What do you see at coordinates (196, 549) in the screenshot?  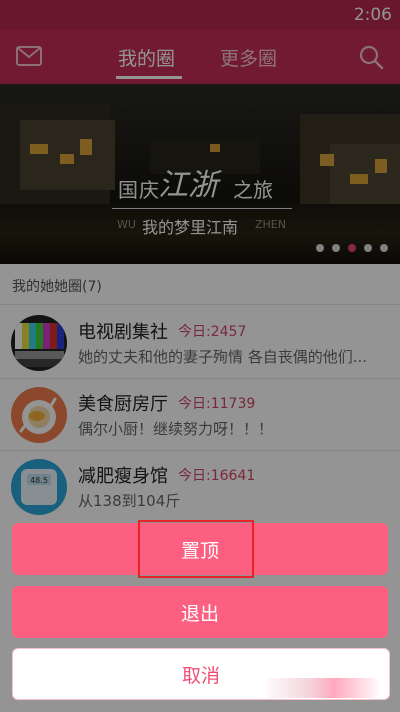 I see `highlight-box` at bounding box center [196, 549].